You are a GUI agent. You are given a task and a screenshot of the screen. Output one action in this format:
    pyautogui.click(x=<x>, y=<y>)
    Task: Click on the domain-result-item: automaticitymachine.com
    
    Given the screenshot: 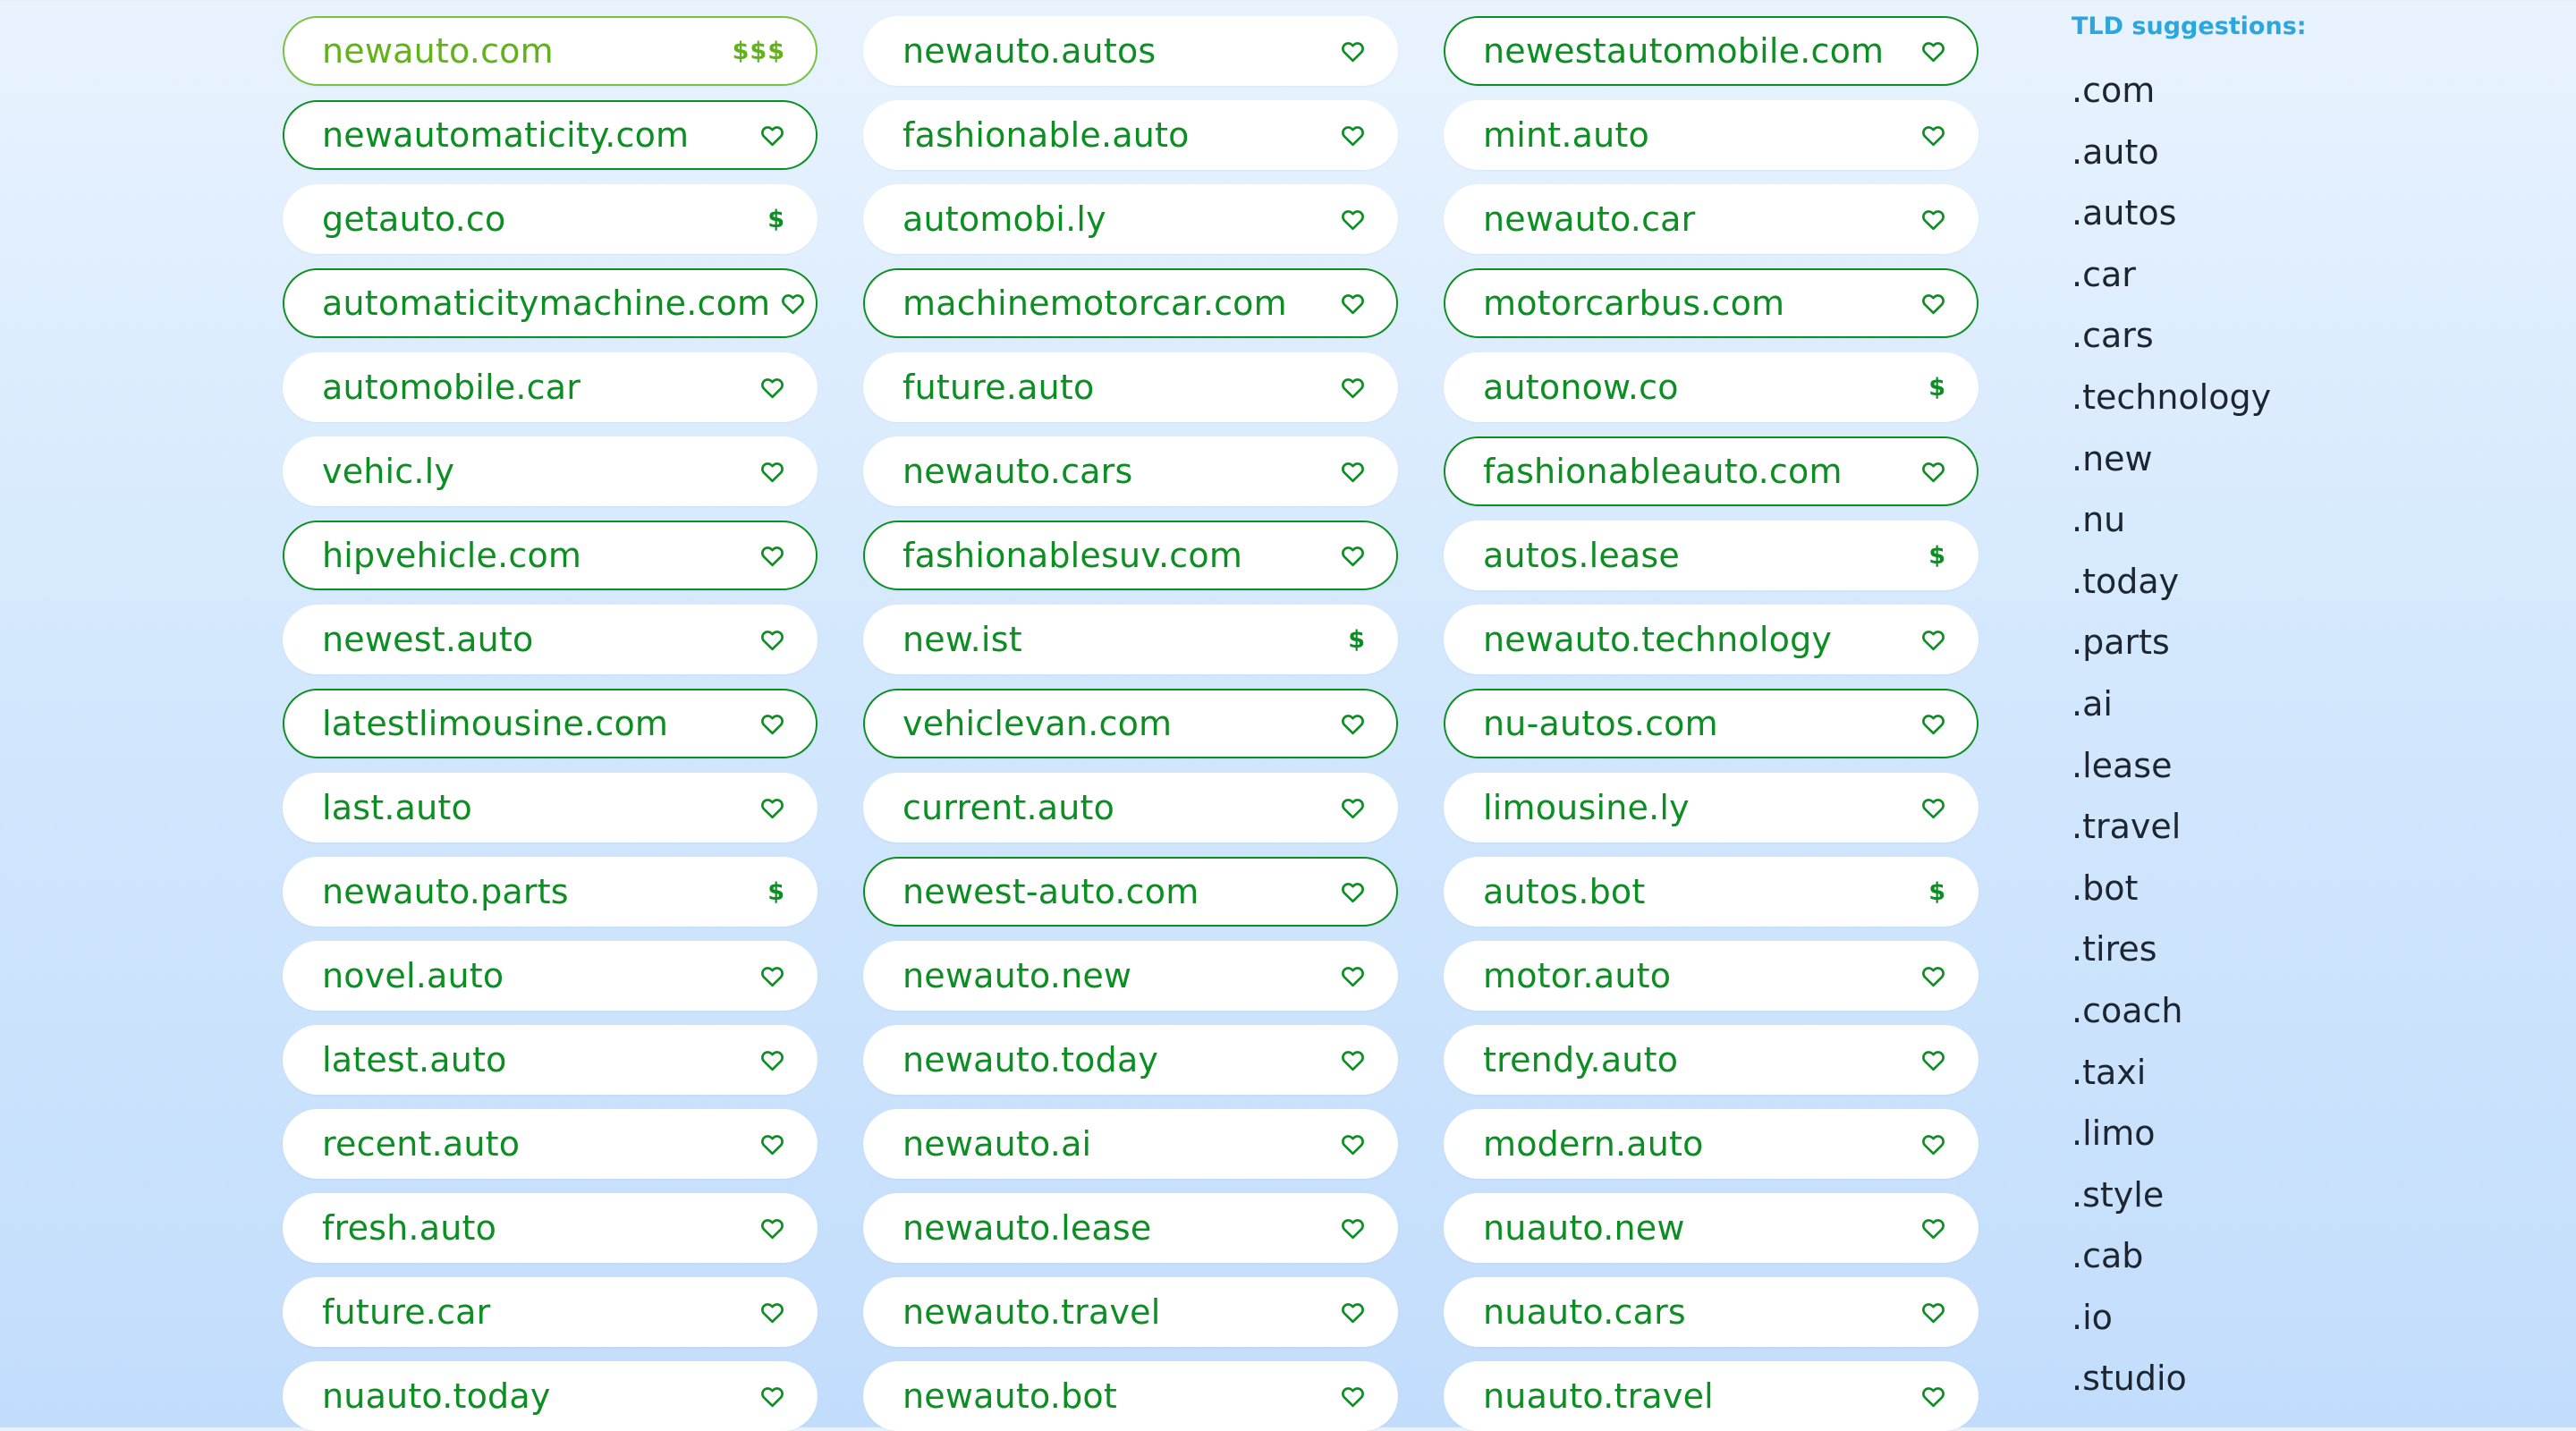 What is the action you would take?
    pyautogui.click(x=550, y=303)
    